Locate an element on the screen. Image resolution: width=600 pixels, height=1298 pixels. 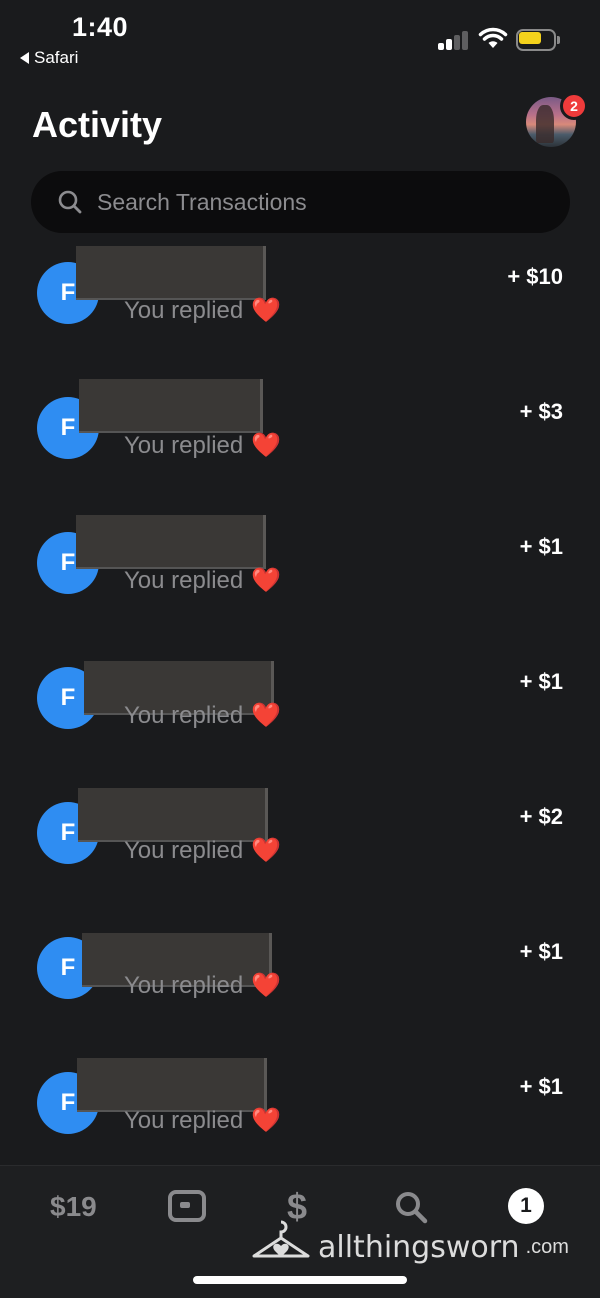
status-bar: 1:40 Safari is located at coordinates (300, 40).